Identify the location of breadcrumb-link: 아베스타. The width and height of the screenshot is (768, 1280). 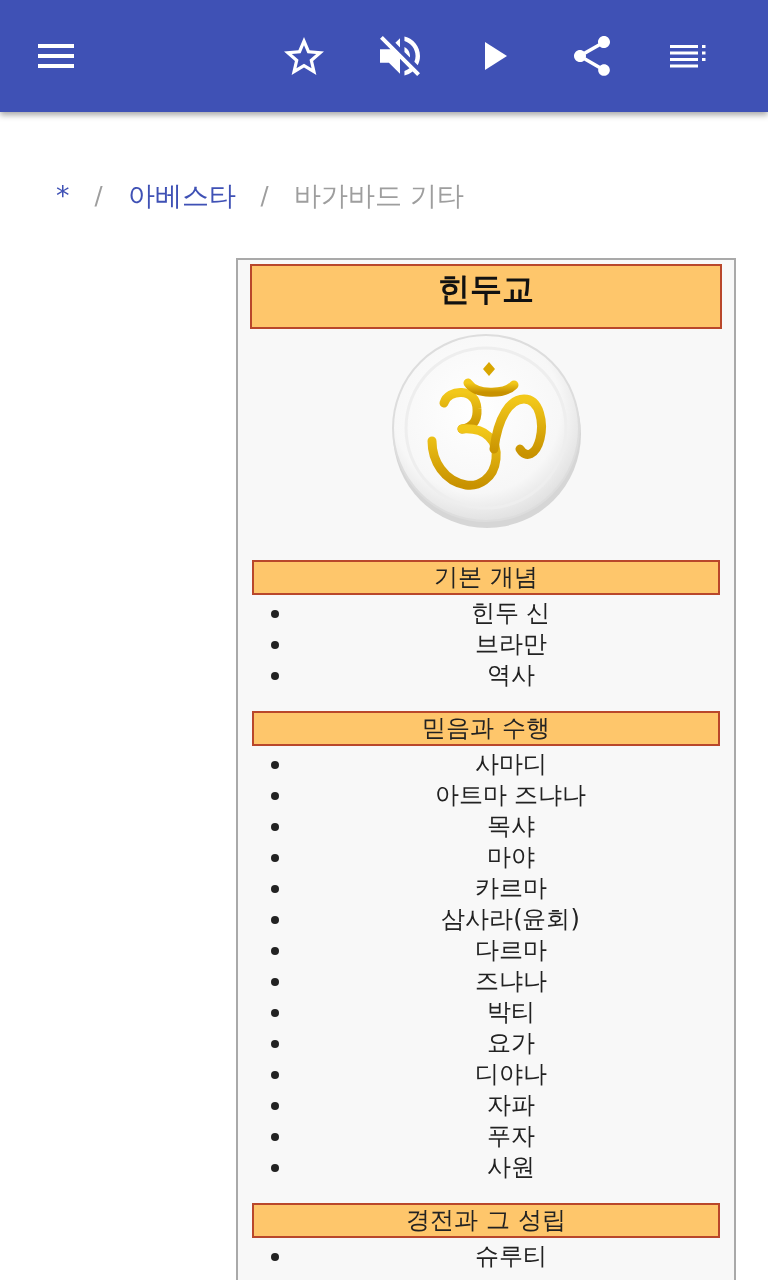
(181, 196).